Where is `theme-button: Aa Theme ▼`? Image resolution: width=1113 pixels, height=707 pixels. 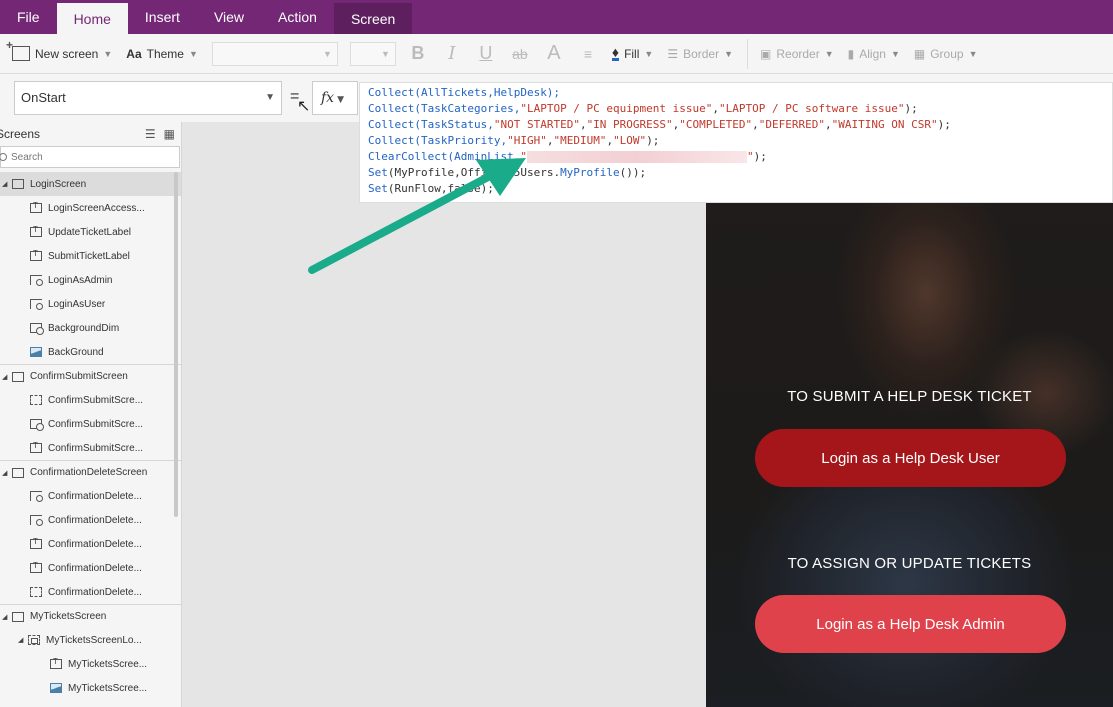
theme-button: Aa Theme ▼ is located at coordinates (162, 54).